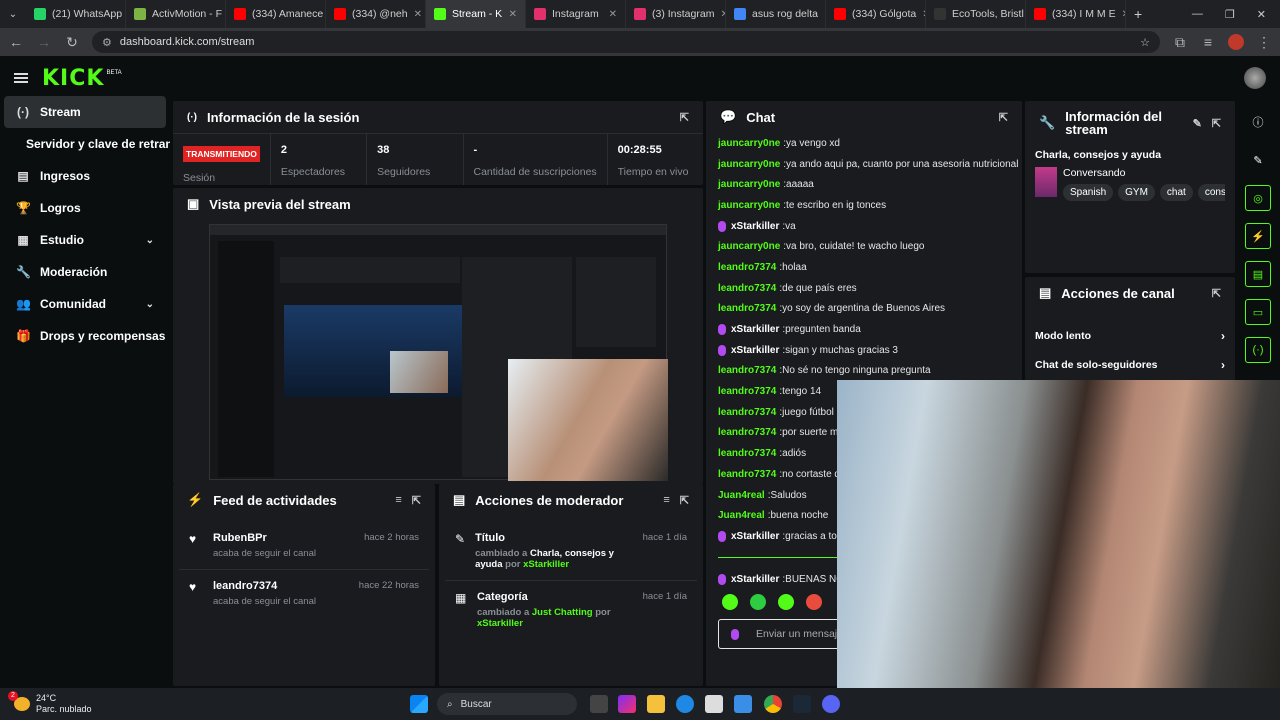 The width and height of the screenshot is (1280, 720). I want to click on windows-start-icon, so click(419, 704).